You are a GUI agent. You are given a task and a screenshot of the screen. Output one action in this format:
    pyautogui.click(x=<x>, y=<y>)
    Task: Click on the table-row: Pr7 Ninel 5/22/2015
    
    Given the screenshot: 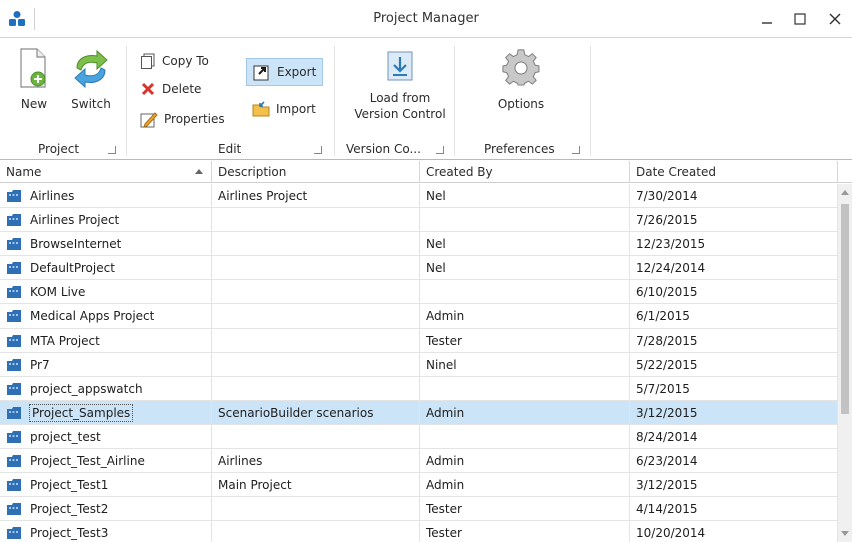 What is the action you would take?
    pyautogui.click(x=419, y=364)
    